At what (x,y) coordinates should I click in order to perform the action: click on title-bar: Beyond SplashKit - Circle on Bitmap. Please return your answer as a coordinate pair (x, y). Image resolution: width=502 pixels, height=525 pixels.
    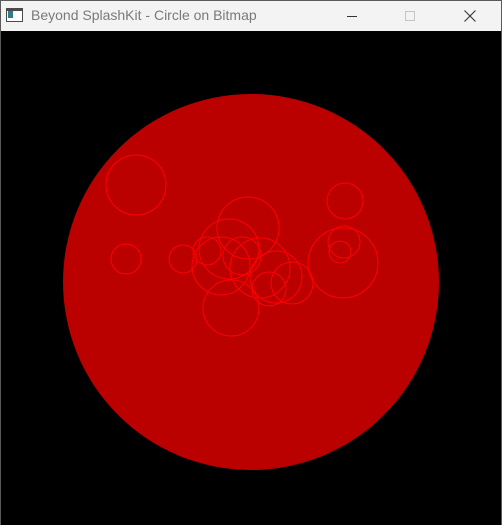
    Looking at the image, I should click on (251, 16).